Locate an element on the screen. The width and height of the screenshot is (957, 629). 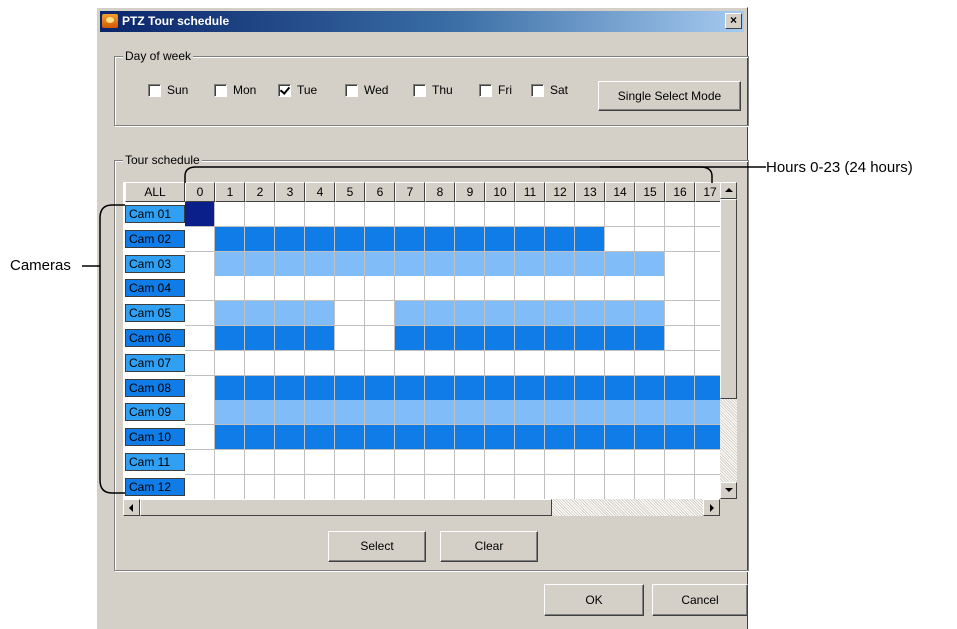
cameras-annotation: Cameras is located at coordinates (40, 265).